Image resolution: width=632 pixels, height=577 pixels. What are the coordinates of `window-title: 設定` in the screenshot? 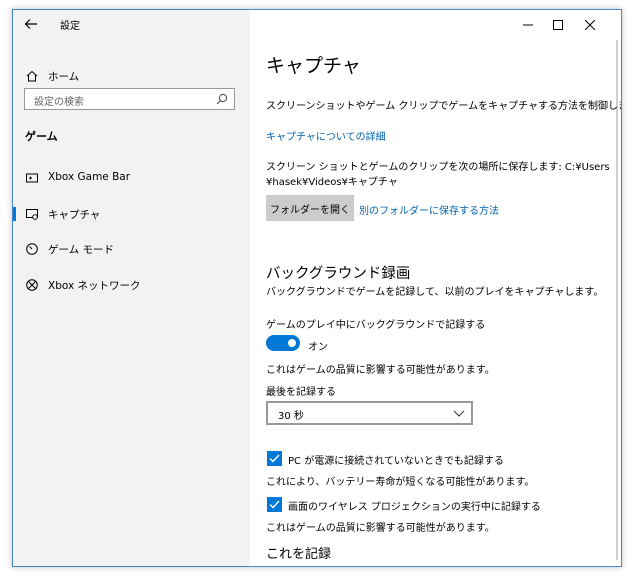 It's located at (70, 26).